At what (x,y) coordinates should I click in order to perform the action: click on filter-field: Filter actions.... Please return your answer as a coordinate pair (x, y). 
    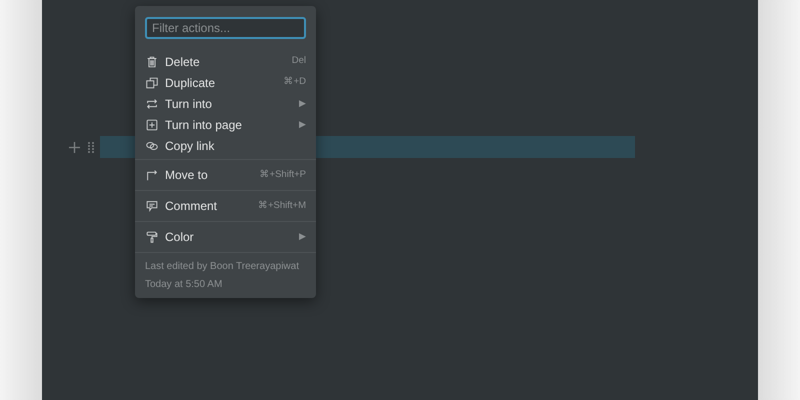
    Looking at the image, I should click on (225, 28).